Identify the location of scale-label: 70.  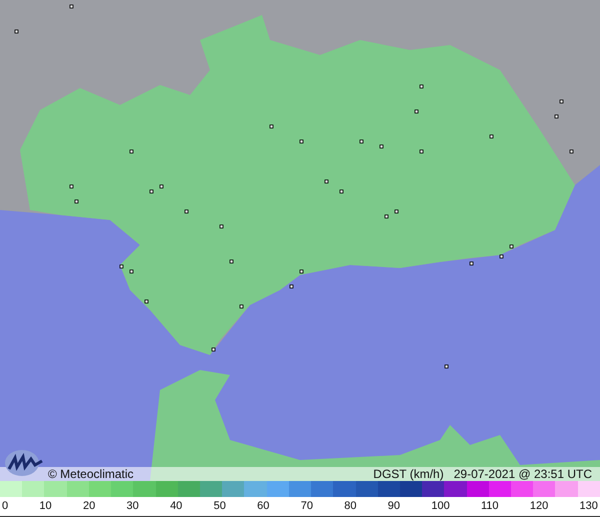
(306, 506).